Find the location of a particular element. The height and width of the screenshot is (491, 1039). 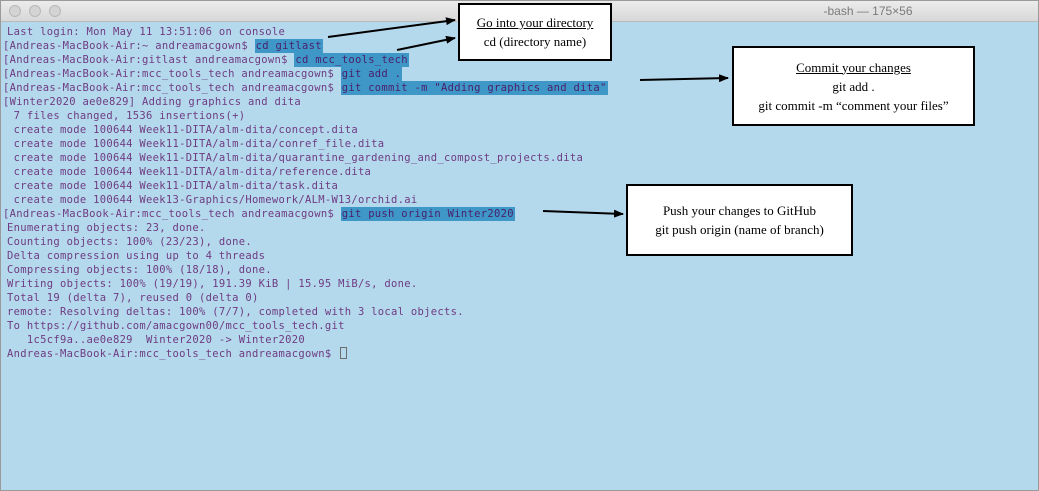

callout-commit-line1: git add . is located at coordinates (853, 86).